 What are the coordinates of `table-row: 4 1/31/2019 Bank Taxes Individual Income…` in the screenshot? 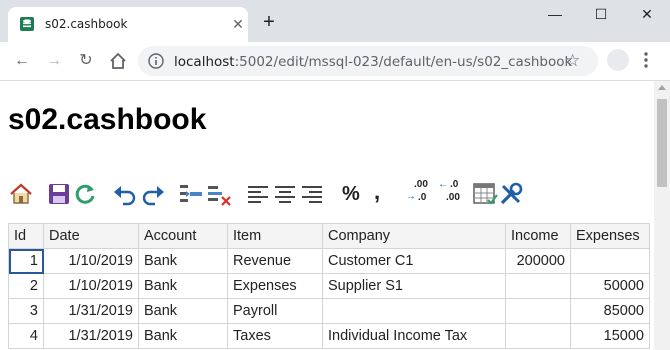 It's located at (329, 336).